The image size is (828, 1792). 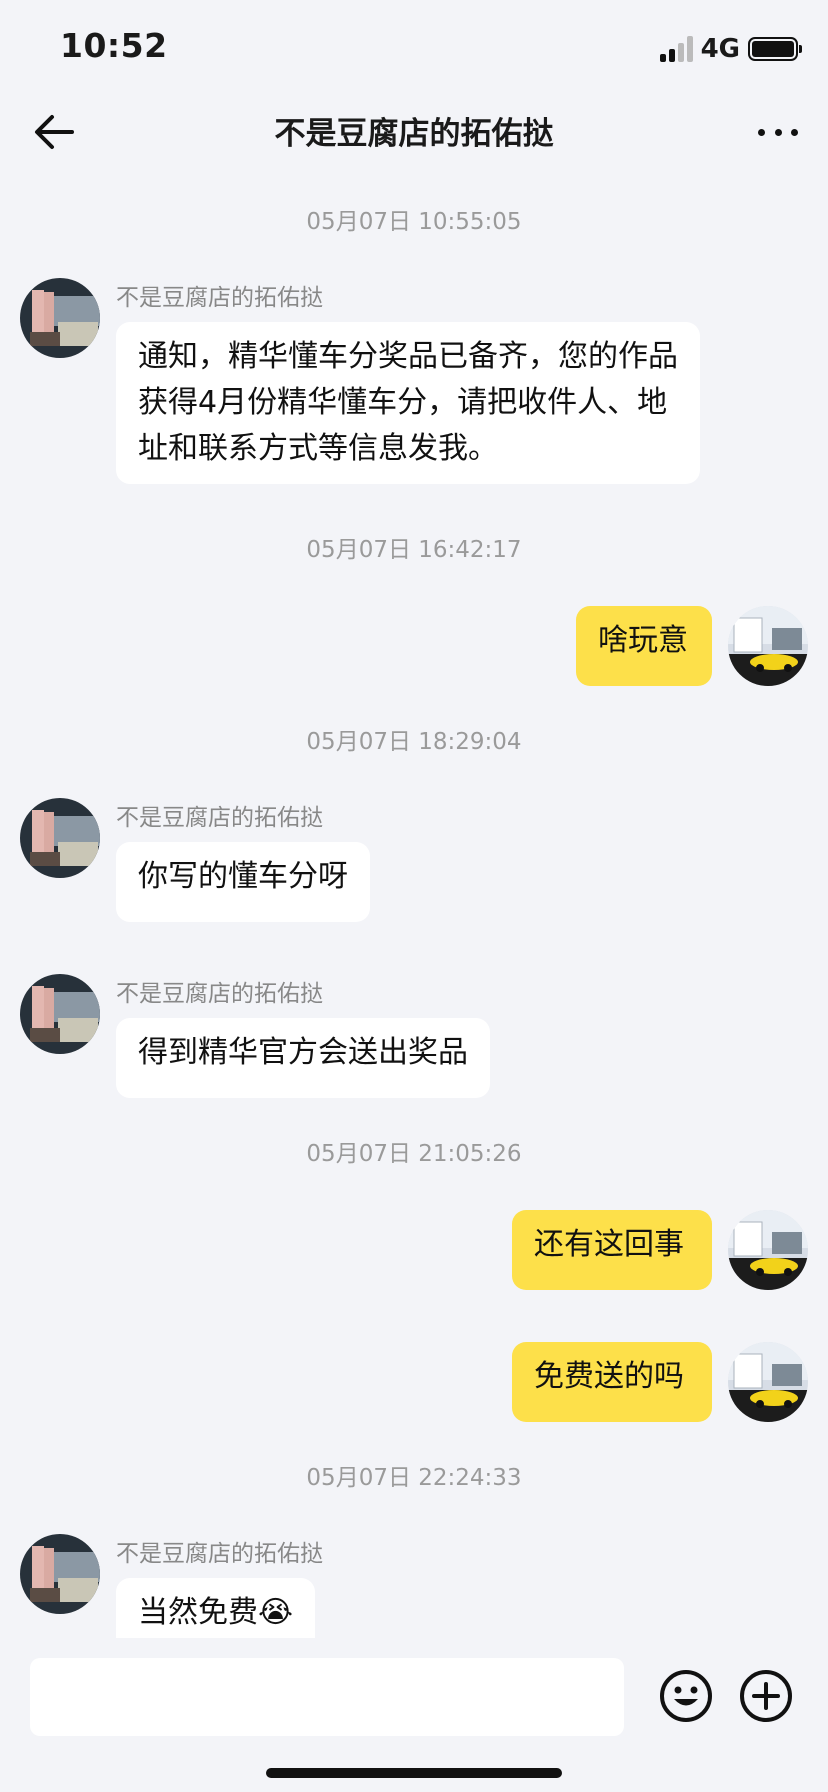 I want to click on incoming-message-bubble: 当然免费😭, so click(x=216, y=1608).